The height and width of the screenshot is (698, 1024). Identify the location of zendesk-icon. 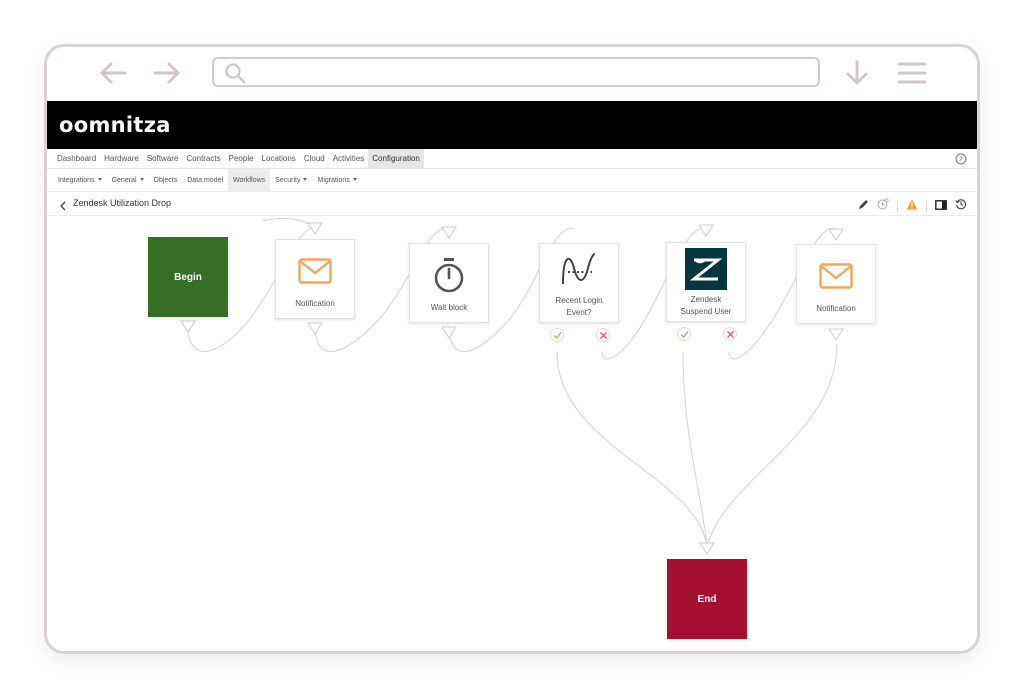
(706, 269).